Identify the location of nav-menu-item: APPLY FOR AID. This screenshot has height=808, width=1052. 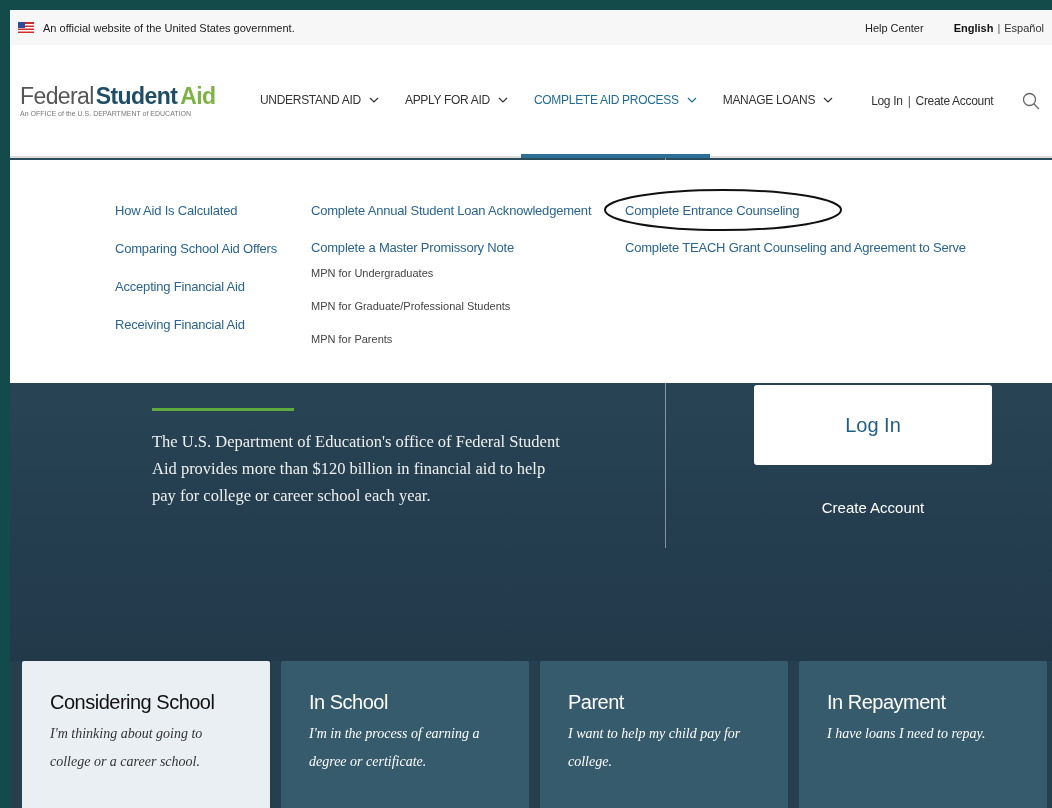
(456, 101).